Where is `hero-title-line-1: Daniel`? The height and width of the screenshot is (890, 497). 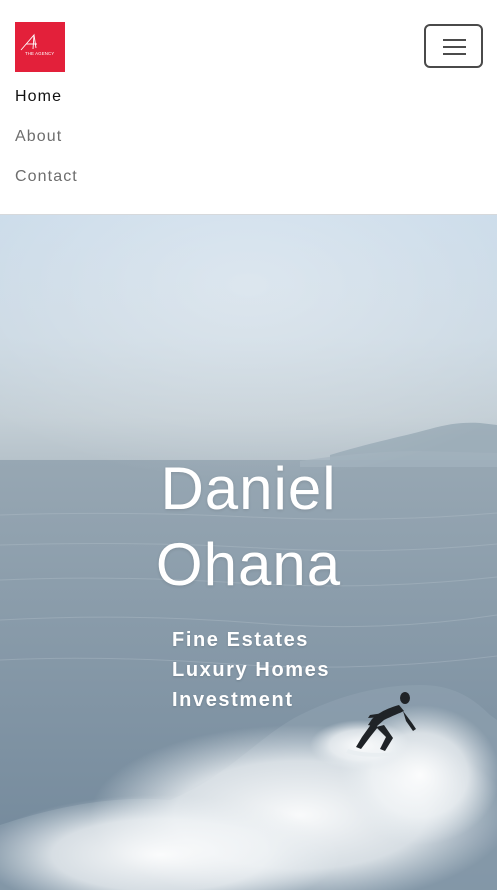 hero-title-line-1: Daniel is located at coordinates (248, 488).